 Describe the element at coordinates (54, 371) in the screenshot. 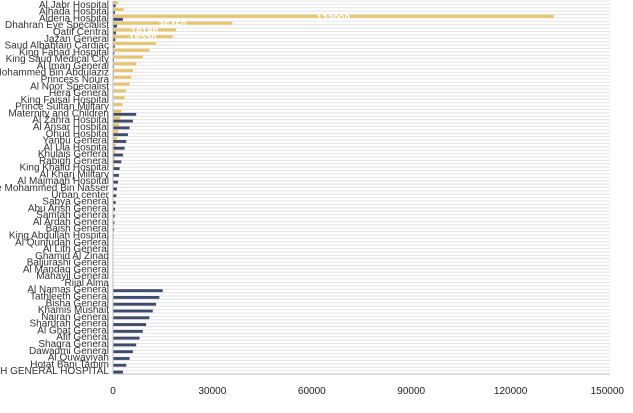

I see `row-label: SHAROHAH GENERAL HOSPITAL` at that location.